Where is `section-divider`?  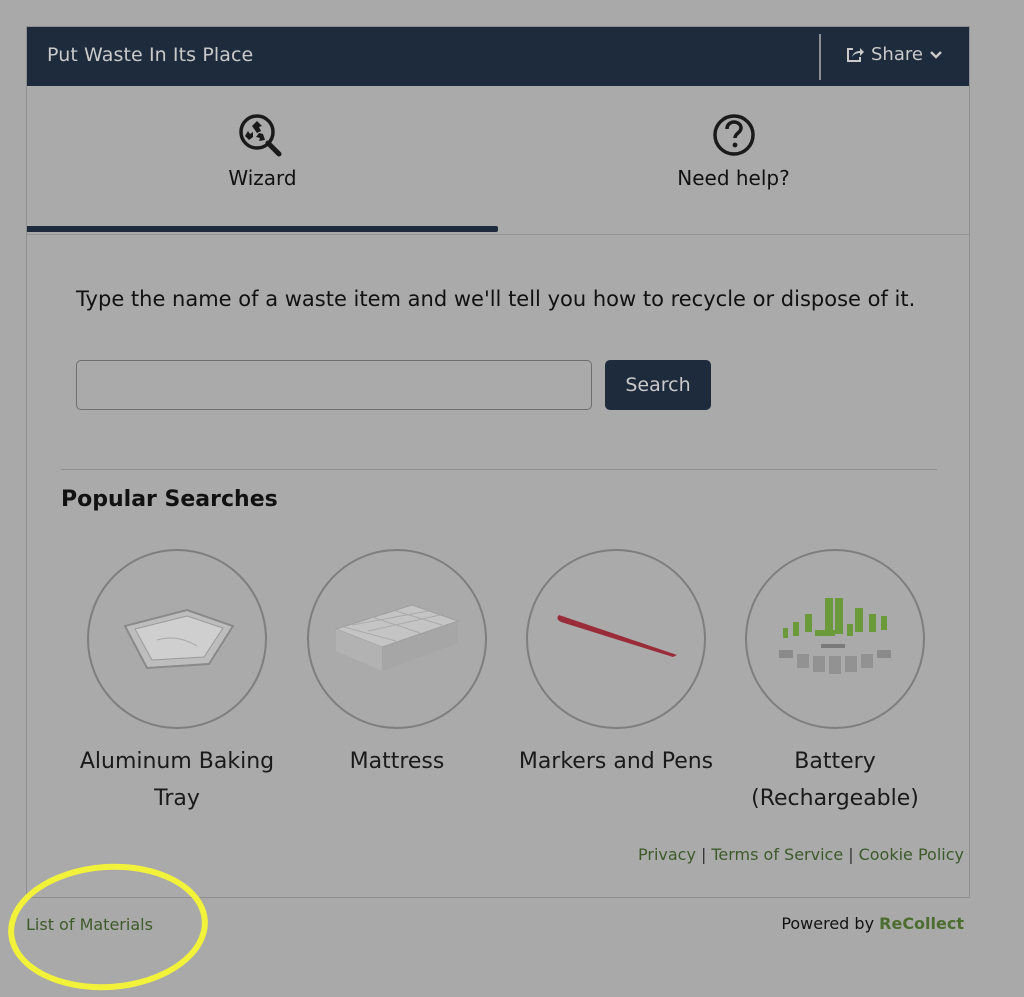 section-divider is located at coordinates (499, 469).